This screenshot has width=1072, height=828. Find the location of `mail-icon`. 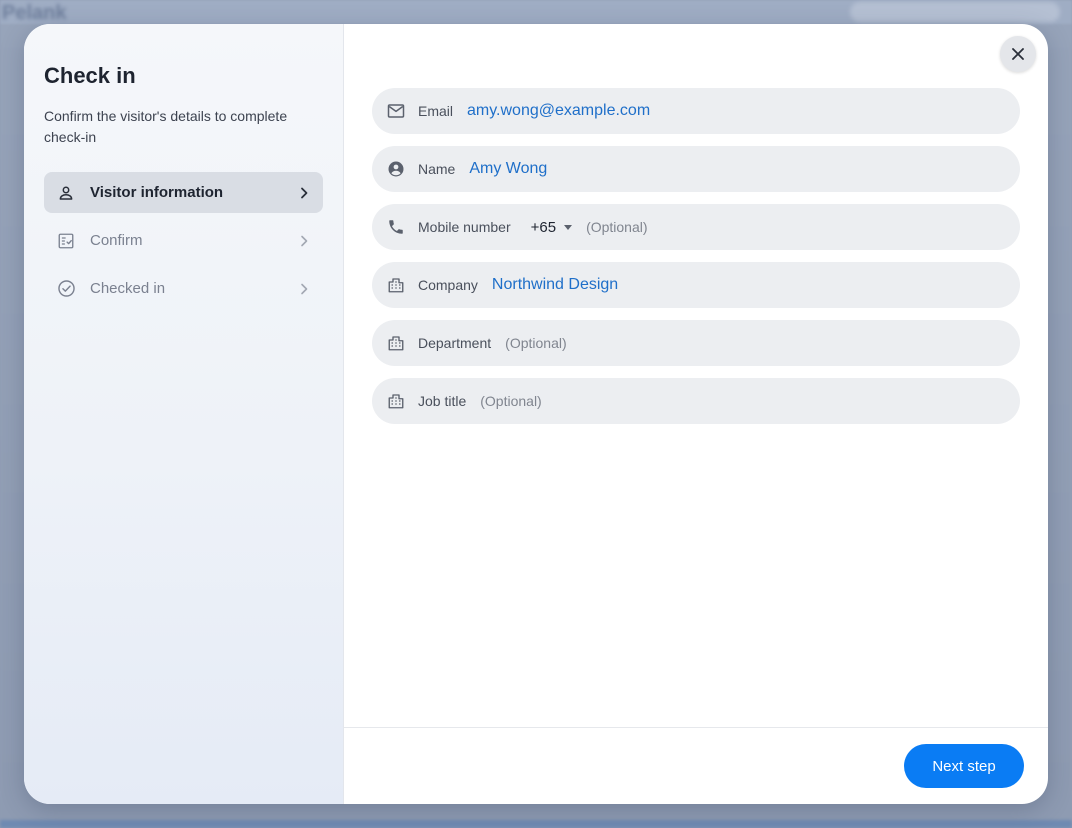

mail-icon is located at coordinates (396, 111).